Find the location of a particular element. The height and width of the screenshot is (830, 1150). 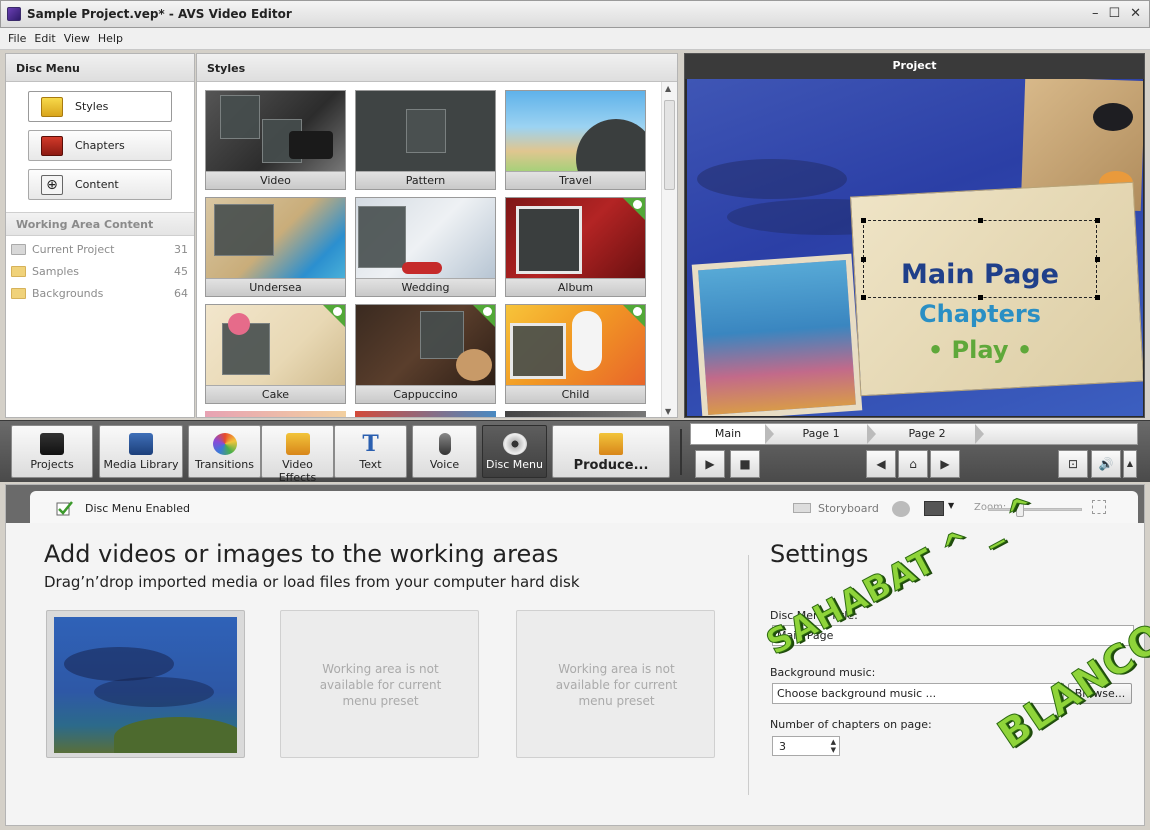

stepper-value: 3 is located at coordinates (782, 746).